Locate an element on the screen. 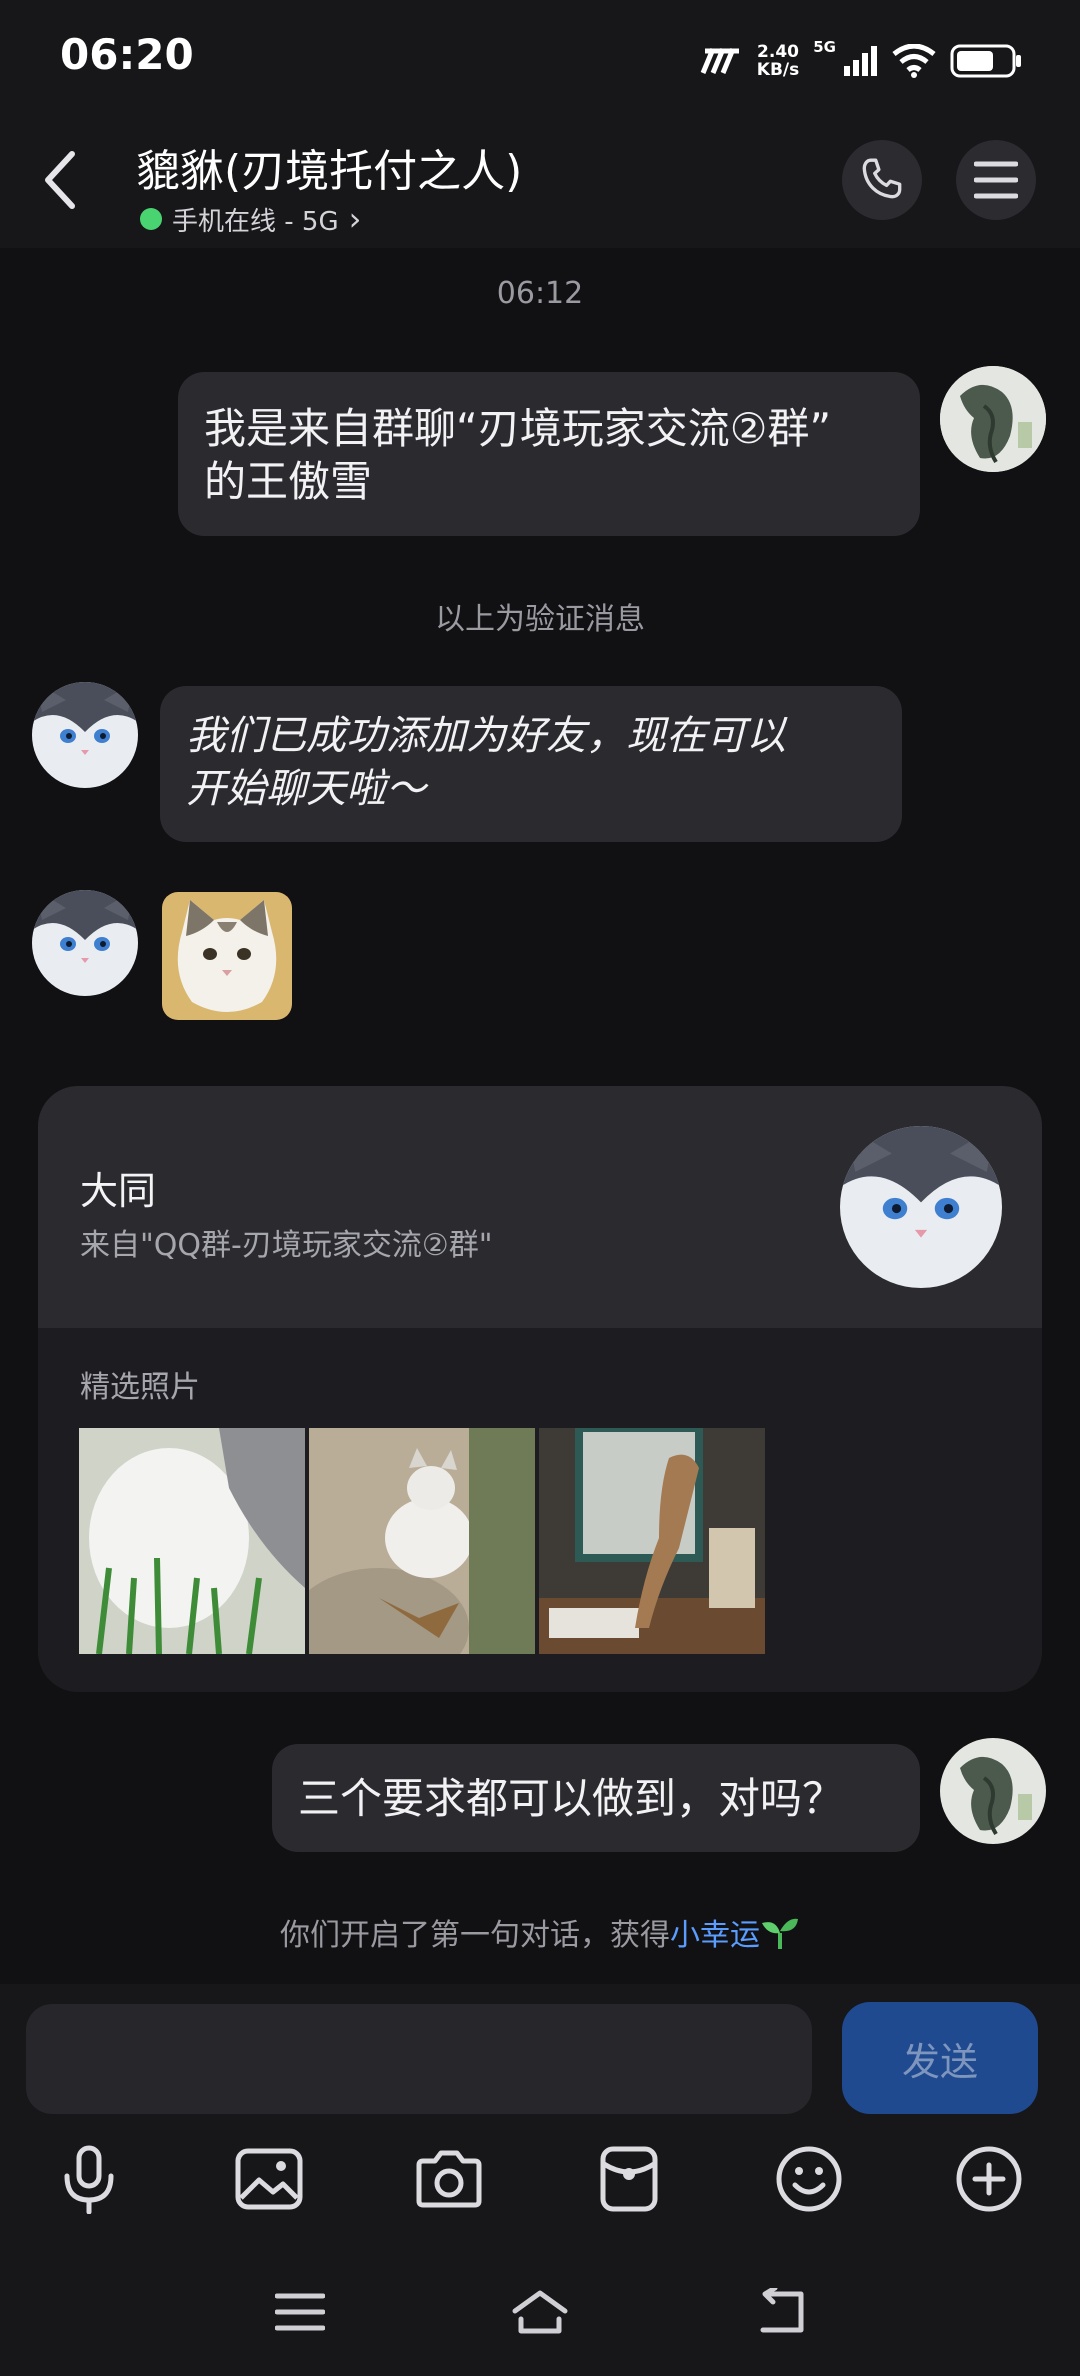 This screenshot has height=2376, width=1080. message-input is located at coordinates (419, 2059).